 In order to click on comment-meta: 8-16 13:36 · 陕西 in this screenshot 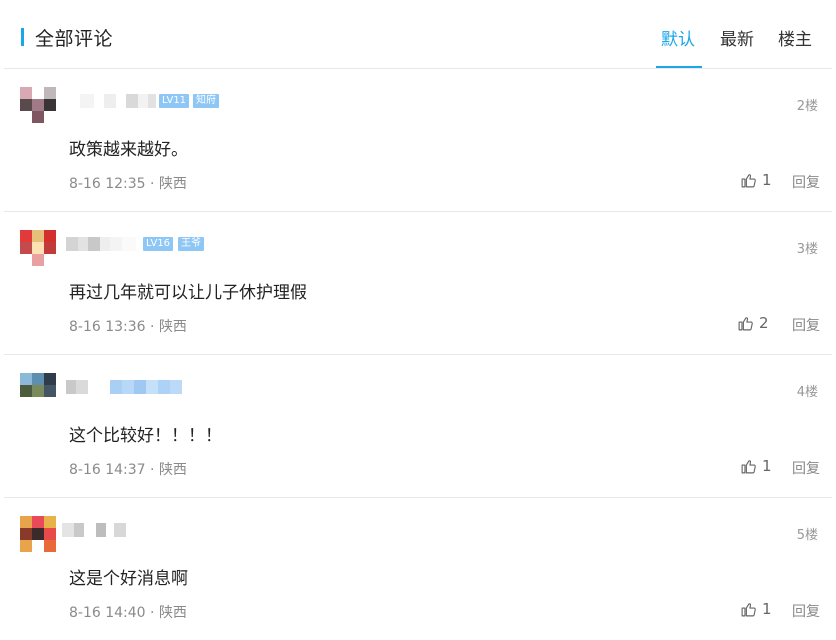, I will do `click(128, 326)`.